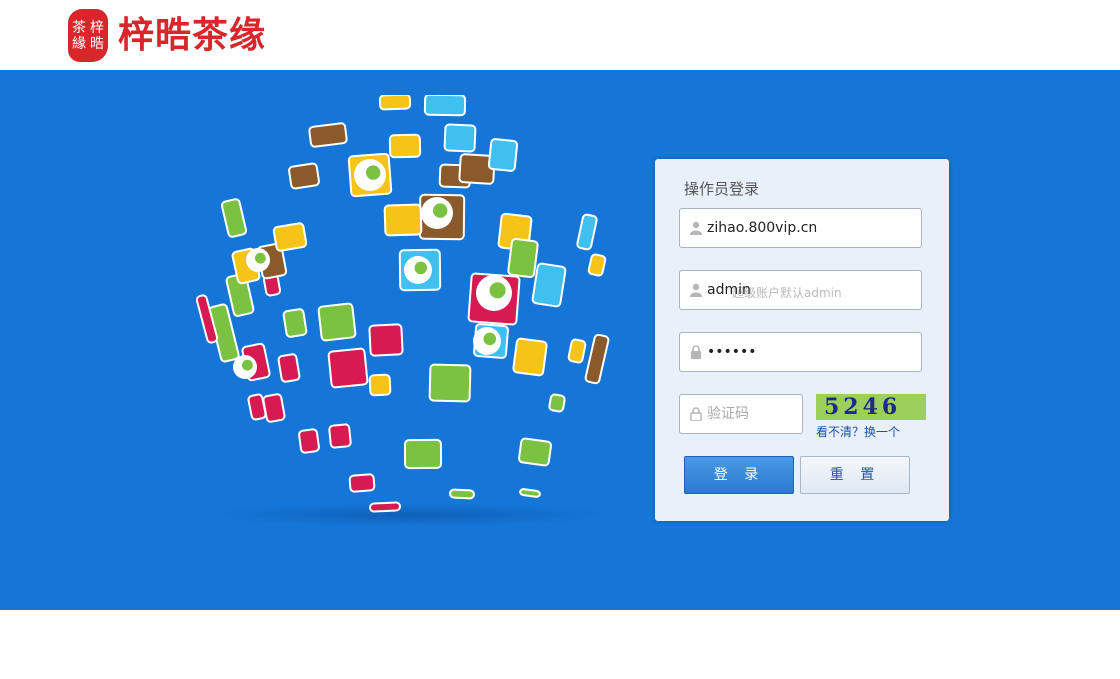 This screenshot has height=679, width=1120. I want to click on password-field, so click(800, 352).